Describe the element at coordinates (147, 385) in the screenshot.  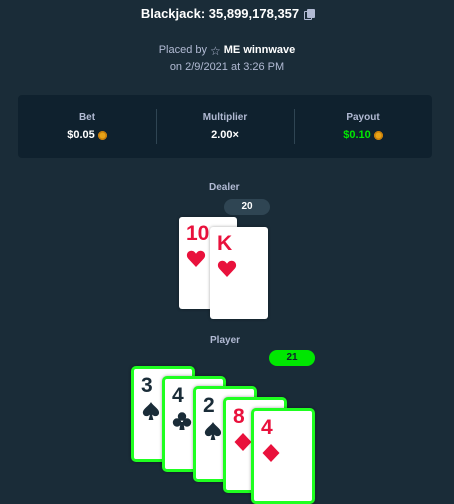
I see `card-rank: 3` at that location.